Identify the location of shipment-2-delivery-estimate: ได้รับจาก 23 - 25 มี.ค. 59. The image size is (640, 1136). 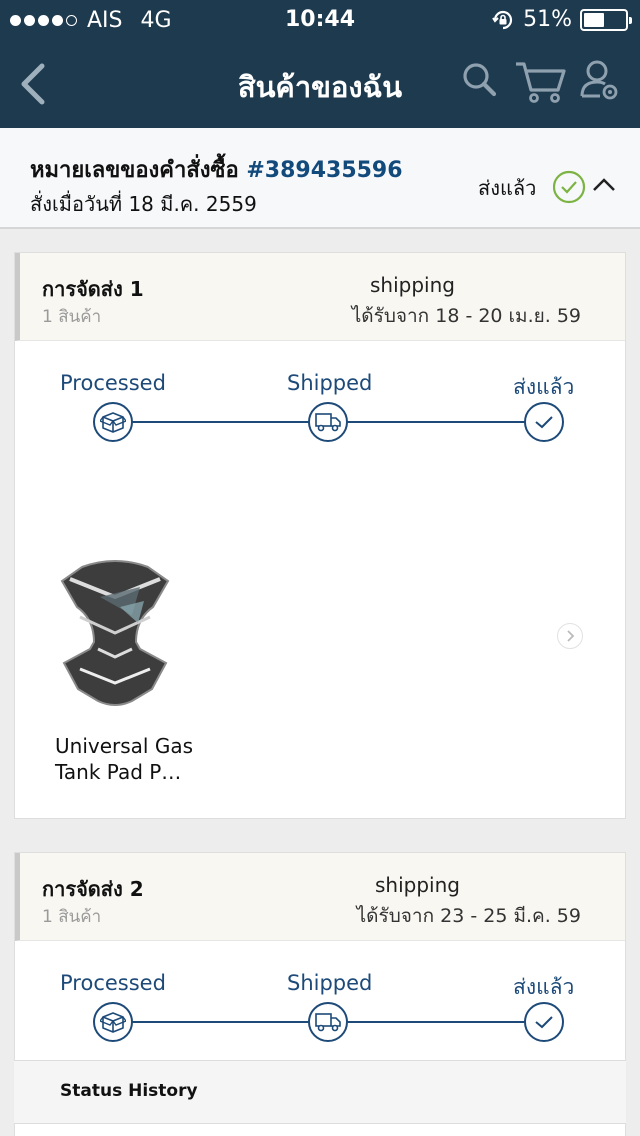
(468, 916).